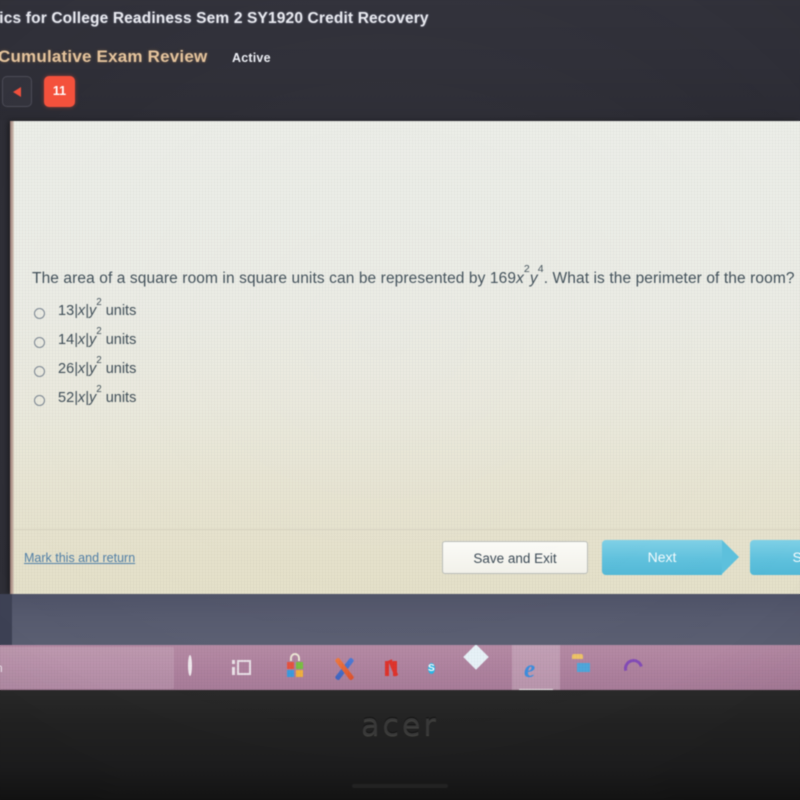 The height and width of the screenshot is (800, 800). I want to click on option-coefficient: 14, so click(66, 340).